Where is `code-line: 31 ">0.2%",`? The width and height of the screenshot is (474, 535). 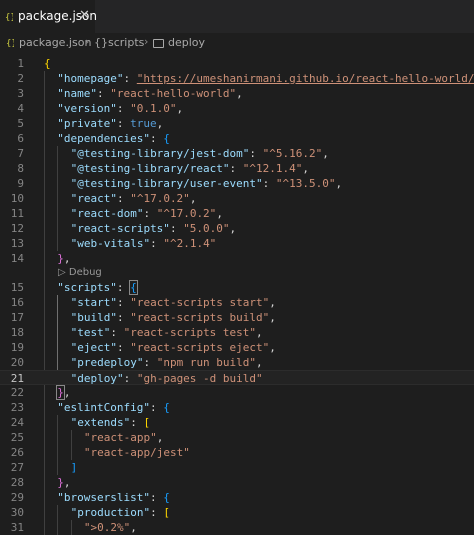
code-line: 31 ">0.2%", is located at coordinates (237, 527).